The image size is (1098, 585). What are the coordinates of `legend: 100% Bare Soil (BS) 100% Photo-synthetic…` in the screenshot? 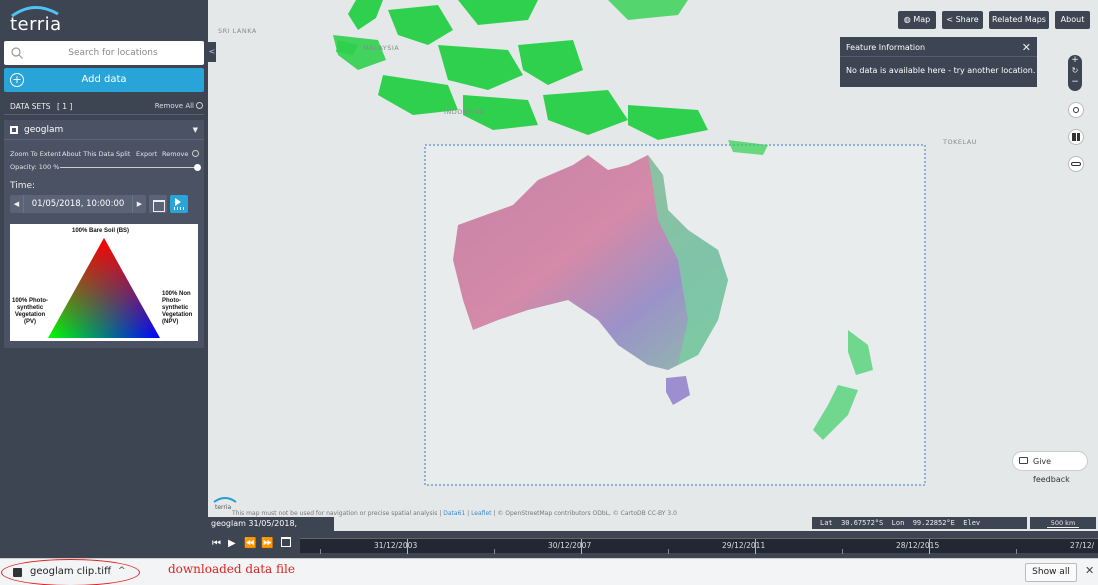 It's located at (104, 282).